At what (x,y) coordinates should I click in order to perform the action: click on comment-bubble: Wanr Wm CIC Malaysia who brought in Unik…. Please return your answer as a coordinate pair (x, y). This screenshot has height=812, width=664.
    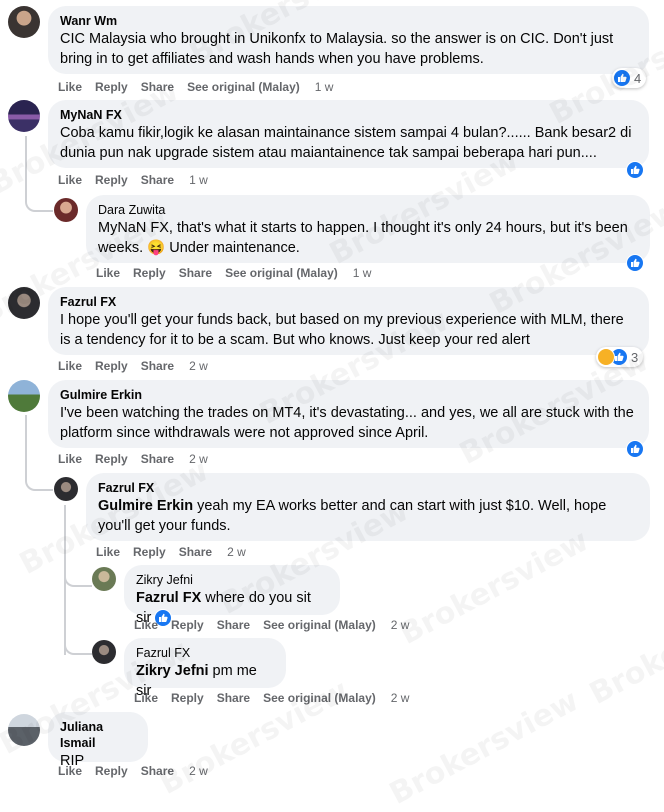
    Looking at the image, I should click on (348, 40).